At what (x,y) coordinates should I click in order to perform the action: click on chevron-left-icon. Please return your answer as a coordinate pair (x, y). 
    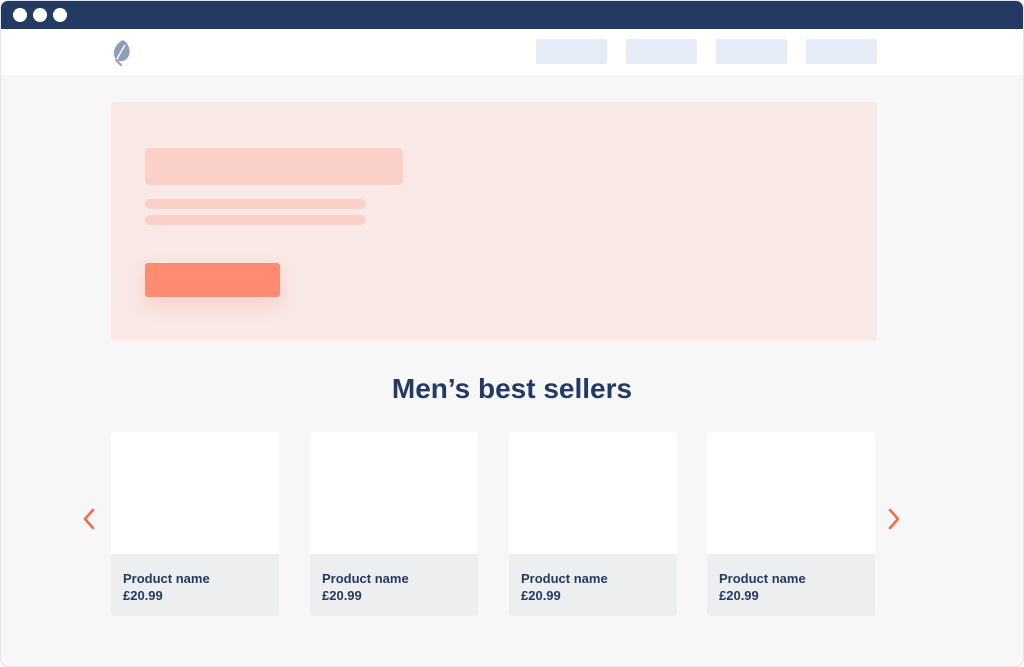
    Looking at the image, I should click on (89, 519).